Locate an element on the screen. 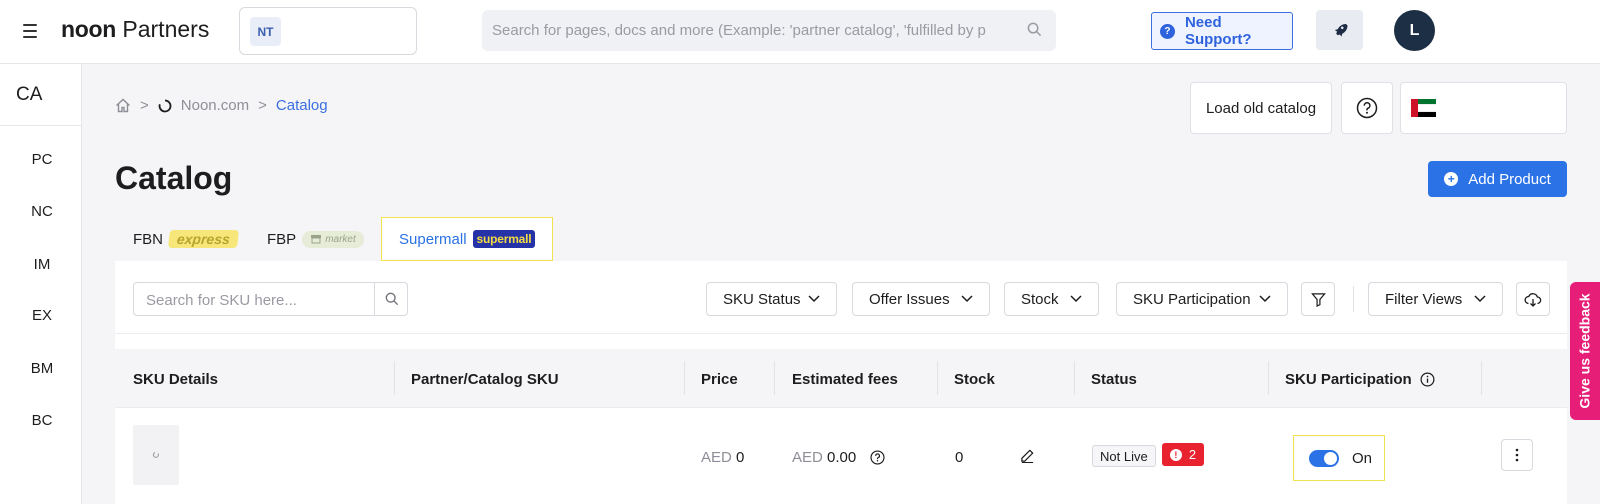 Image resolution: width=1600 pixels, height=504 pixels. filter-button is located at coordinates (1318, 299).